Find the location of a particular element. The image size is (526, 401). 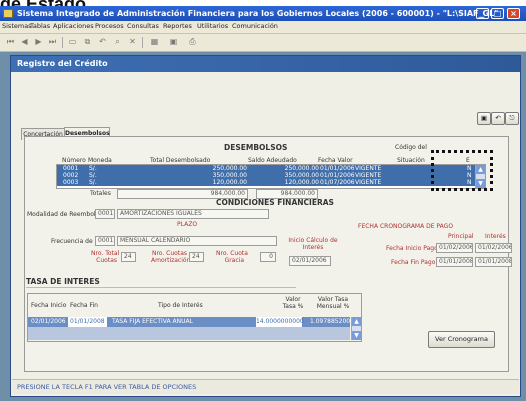

maximize-icon: □ is located at coordinates (497, 13).